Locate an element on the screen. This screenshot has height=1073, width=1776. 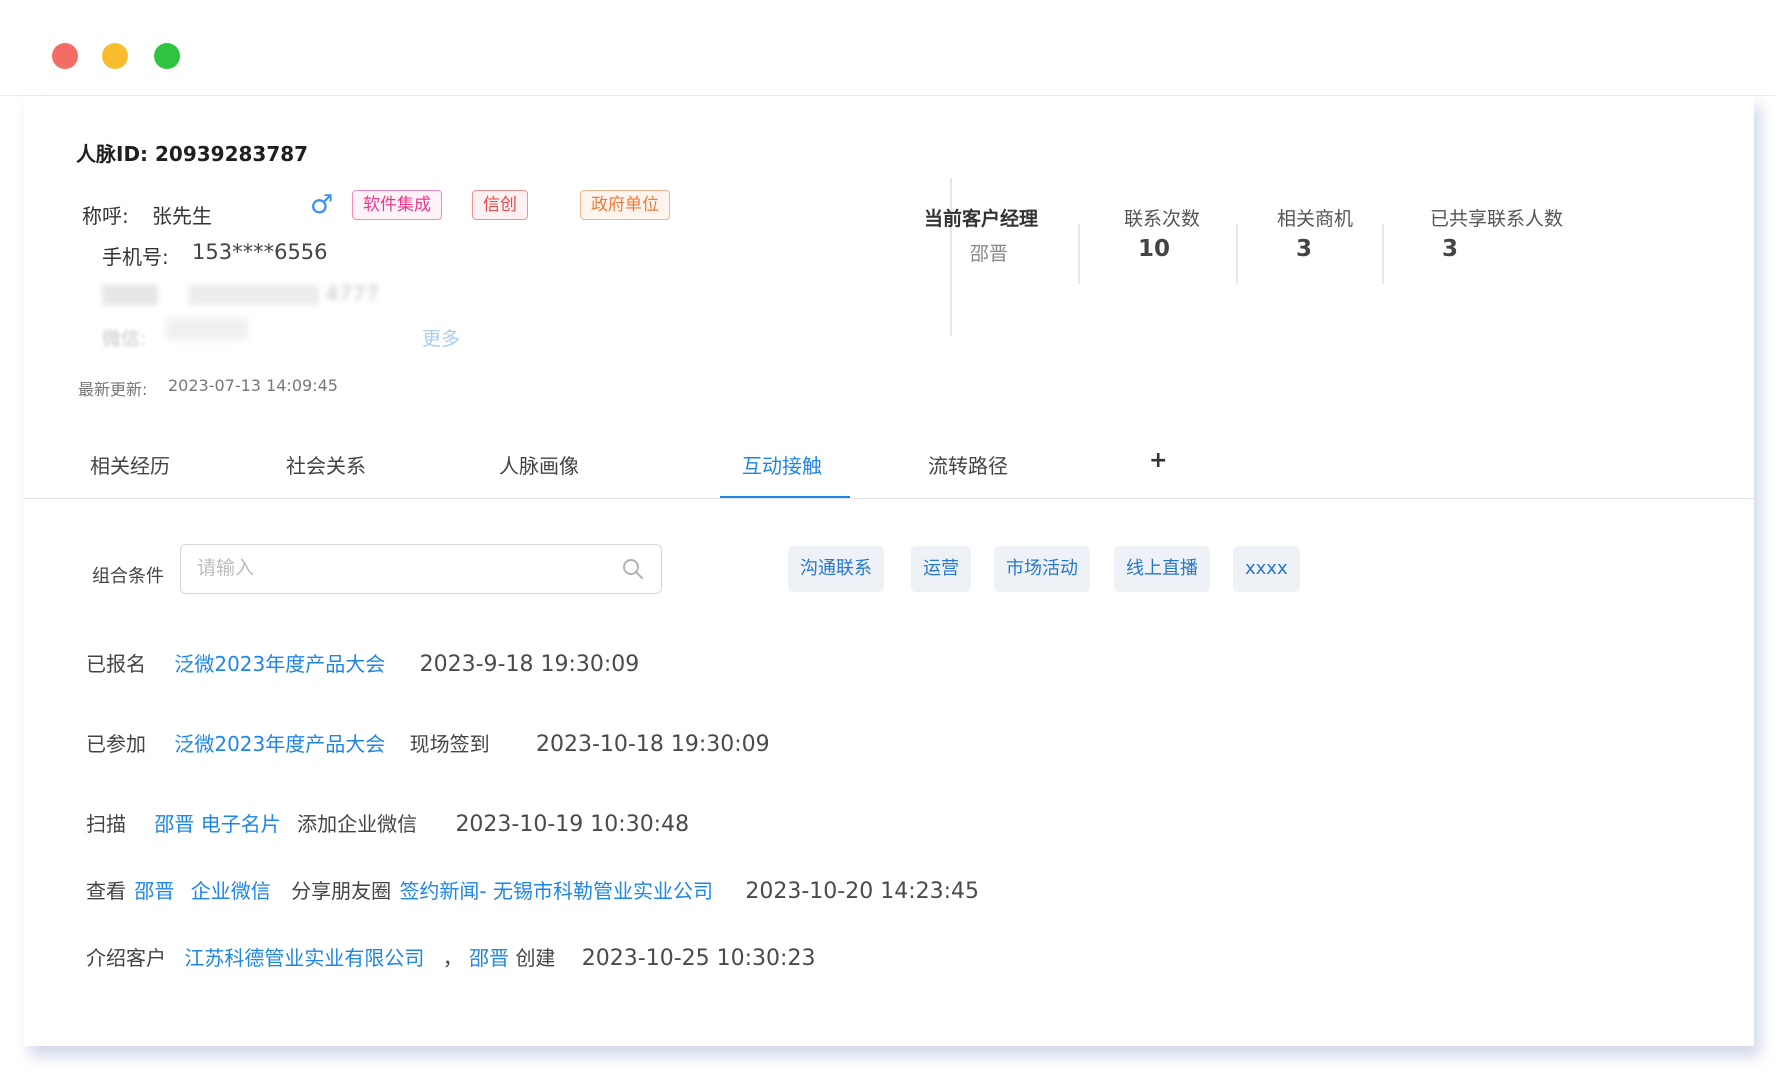
activity-action: 查看 is located at coordinates (106, 891).